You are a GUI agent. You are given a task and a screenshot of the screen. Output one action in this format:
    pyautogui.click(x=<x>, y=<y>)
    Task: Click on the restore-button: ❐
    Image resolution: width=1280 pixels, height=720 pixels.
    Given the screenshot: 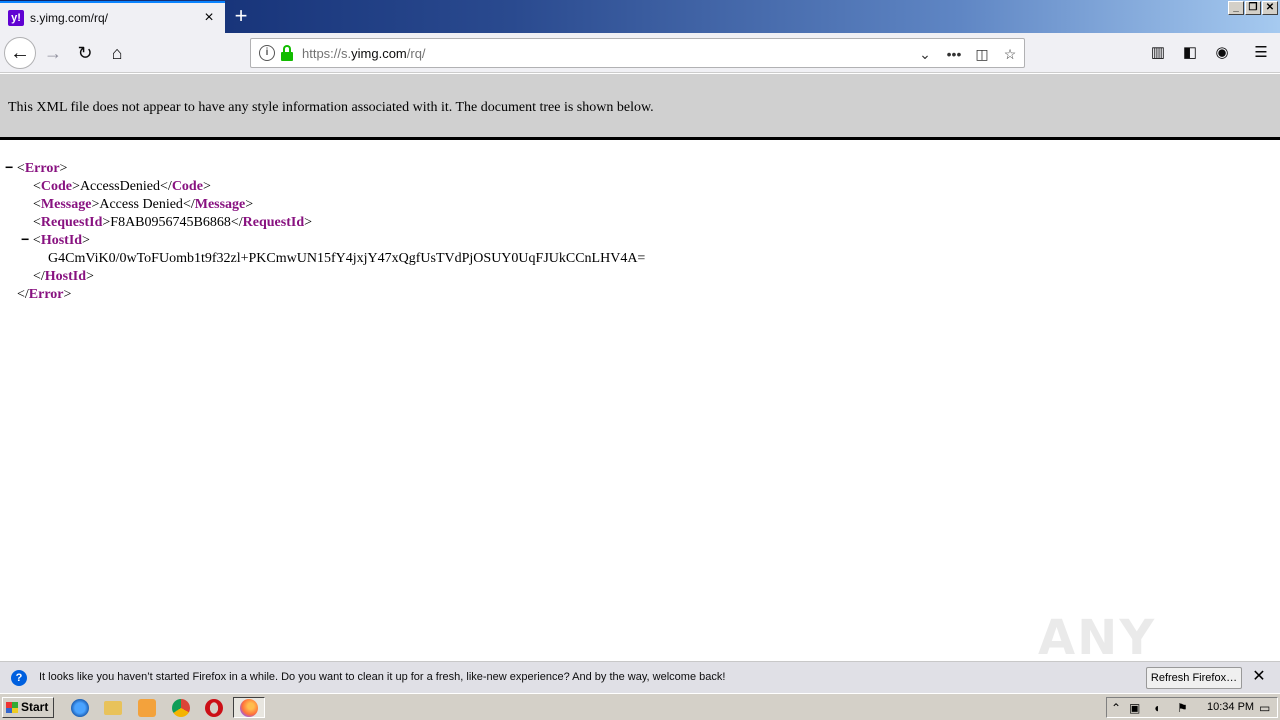 What is the action you would take?
    pyautogui.click(x=1253, y=8)
    